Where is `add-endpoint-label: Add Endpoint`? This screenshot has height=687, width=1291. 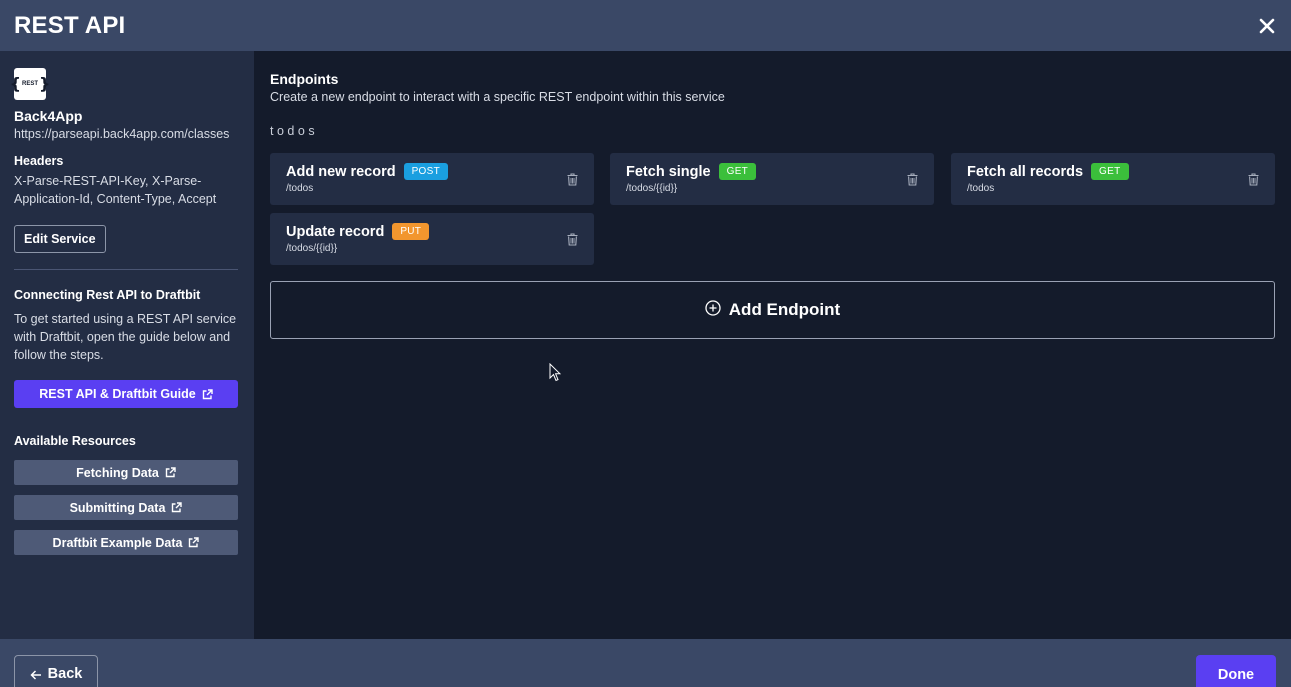
add-endpoint-label: Add Endpoint is located at coordinates (784, 309).